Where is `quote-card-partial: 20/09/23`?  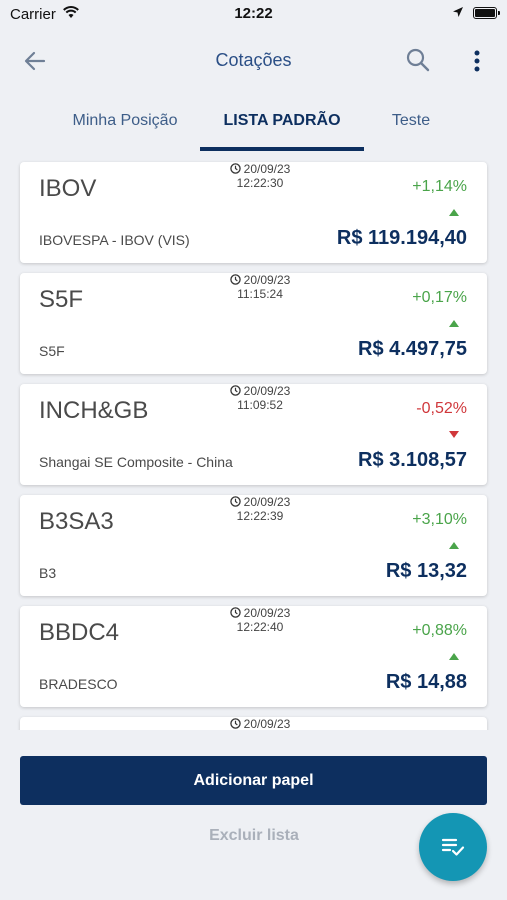
quote-card-partial: 20/09/23 is located at coordinates (253, 723).